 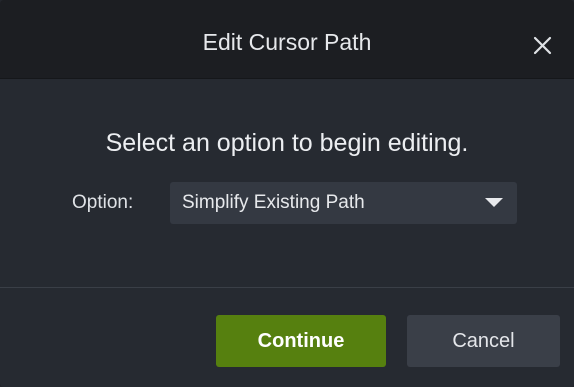 I want to click on dialog-title: Edit Cursor Path, so click(x=287, y=42).